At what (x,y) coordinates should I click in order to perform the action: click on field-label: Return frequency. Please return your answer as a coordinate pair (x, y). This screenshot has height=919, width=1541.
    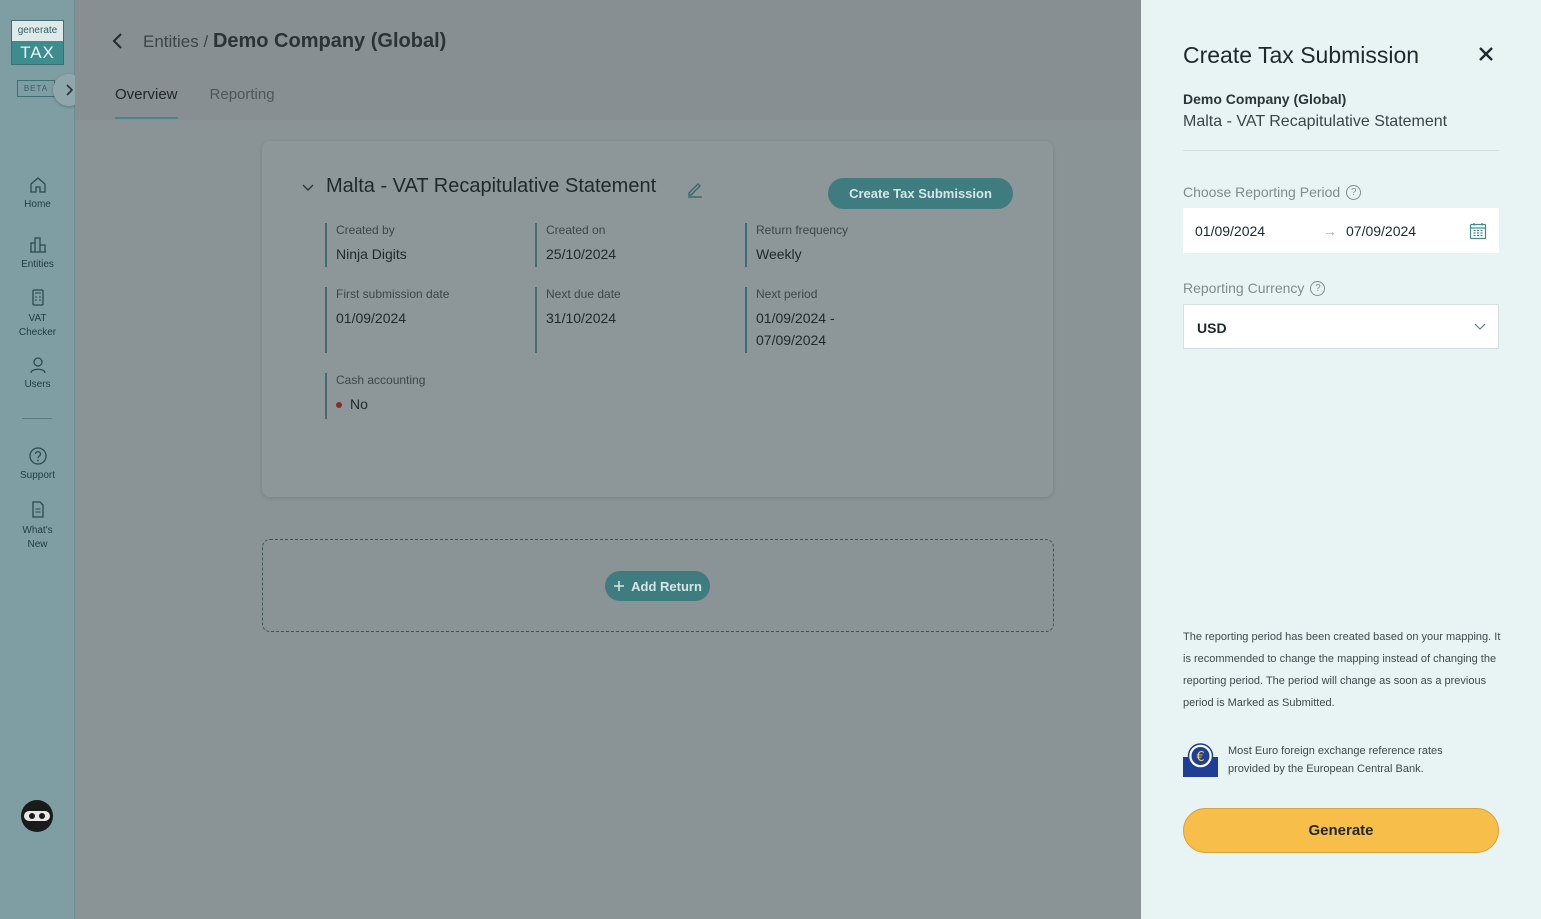
    Looking at the image, I should click on (802, 230).